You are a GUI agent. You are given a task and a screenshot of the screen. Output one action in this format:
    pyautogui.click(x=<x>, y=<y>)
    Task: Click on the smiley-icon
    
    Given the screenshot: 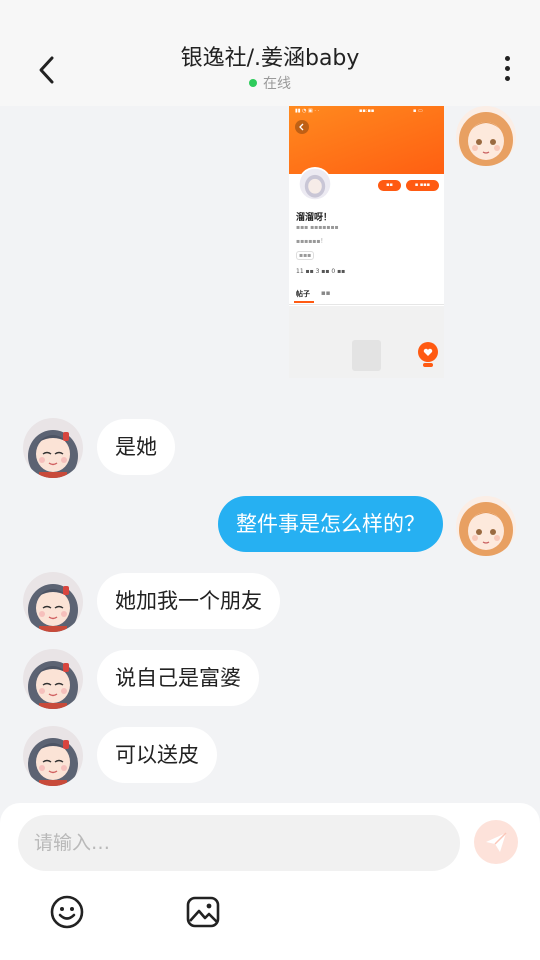 What is the action you would take?
    pyautogui.click(x=67, y=912)
    